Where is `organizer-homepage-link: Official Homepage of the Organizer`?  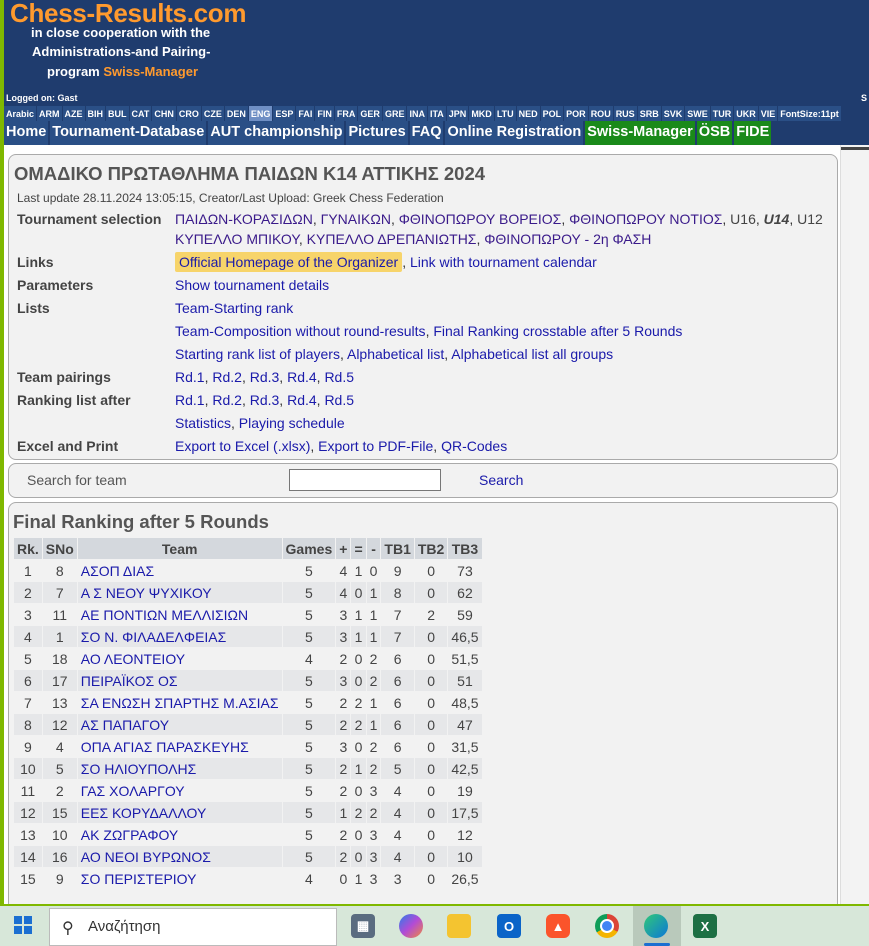 organizer-homepage-link: Official Homepage of the Organizer is located at coordinates (289, 262).